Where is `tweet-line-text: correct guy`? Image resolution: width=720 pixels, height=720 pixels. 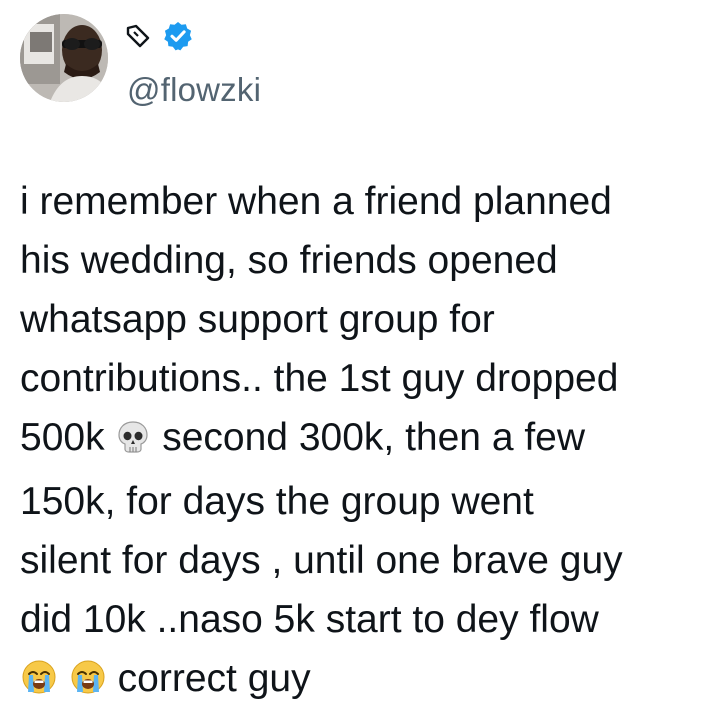
tweet-line-text: correct guy is located at coordinates (208, 678).